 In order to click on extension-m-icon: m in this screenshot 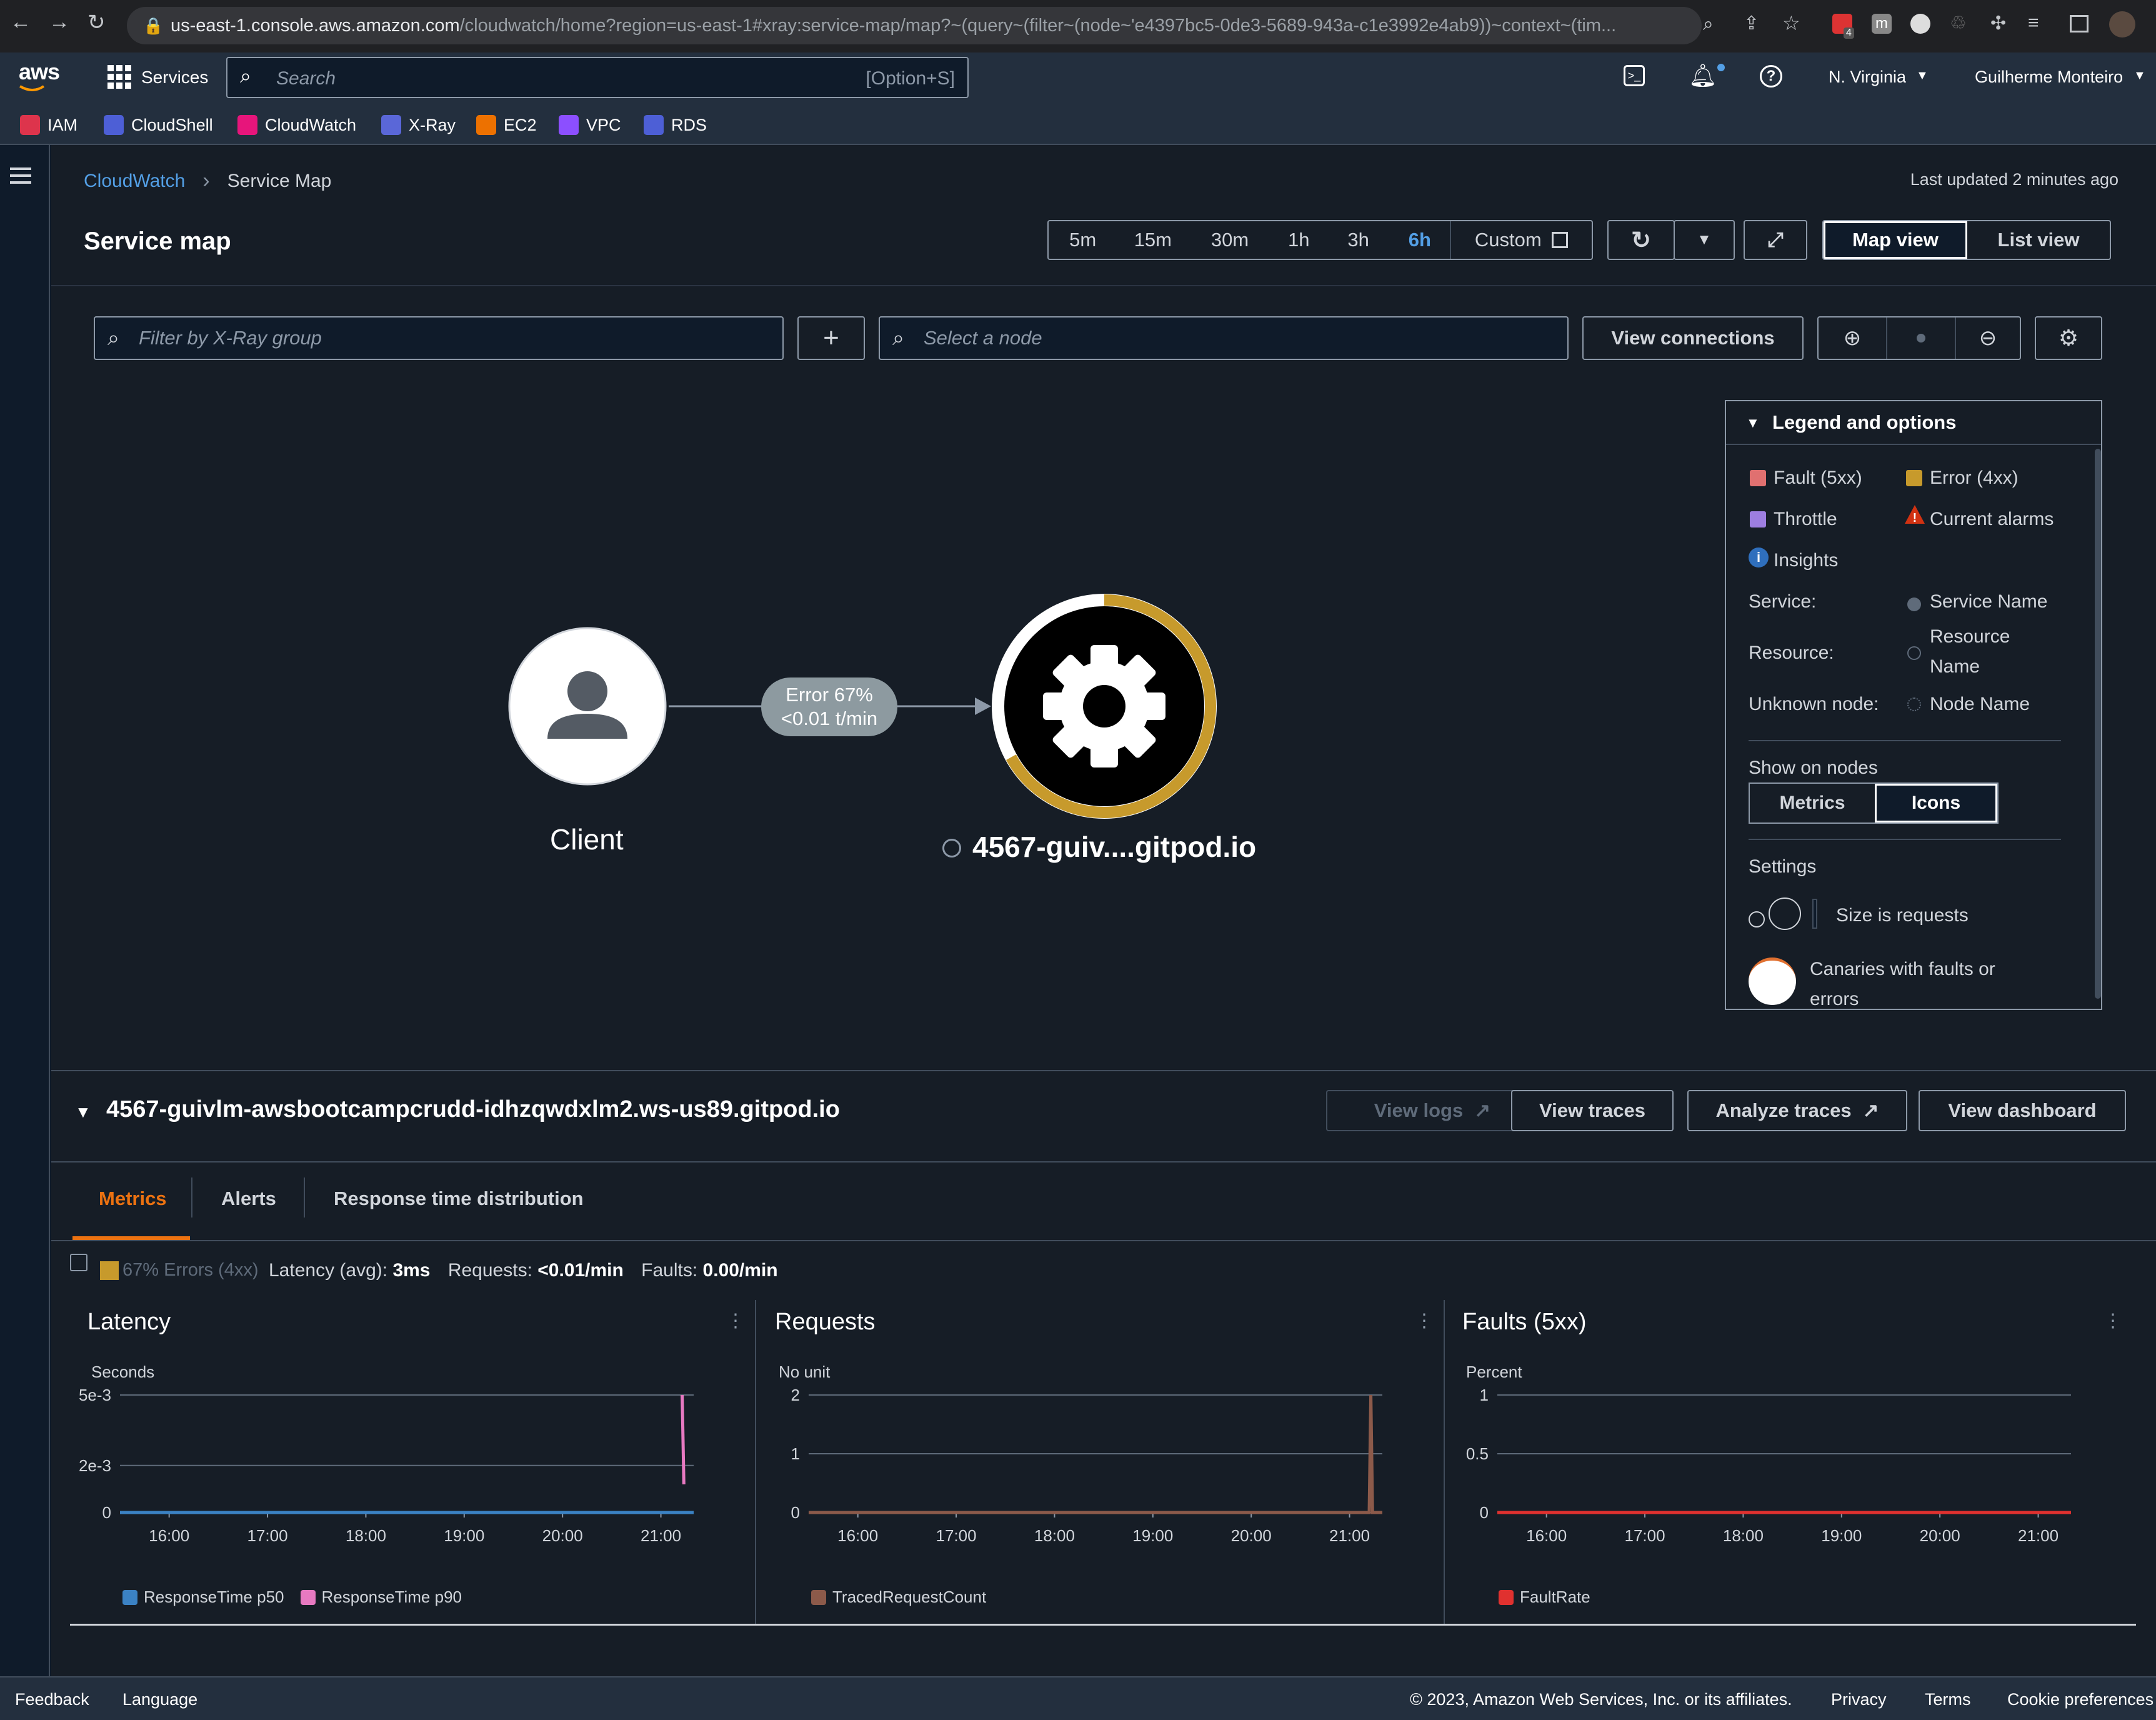, I will do `click(1882, 24)`.